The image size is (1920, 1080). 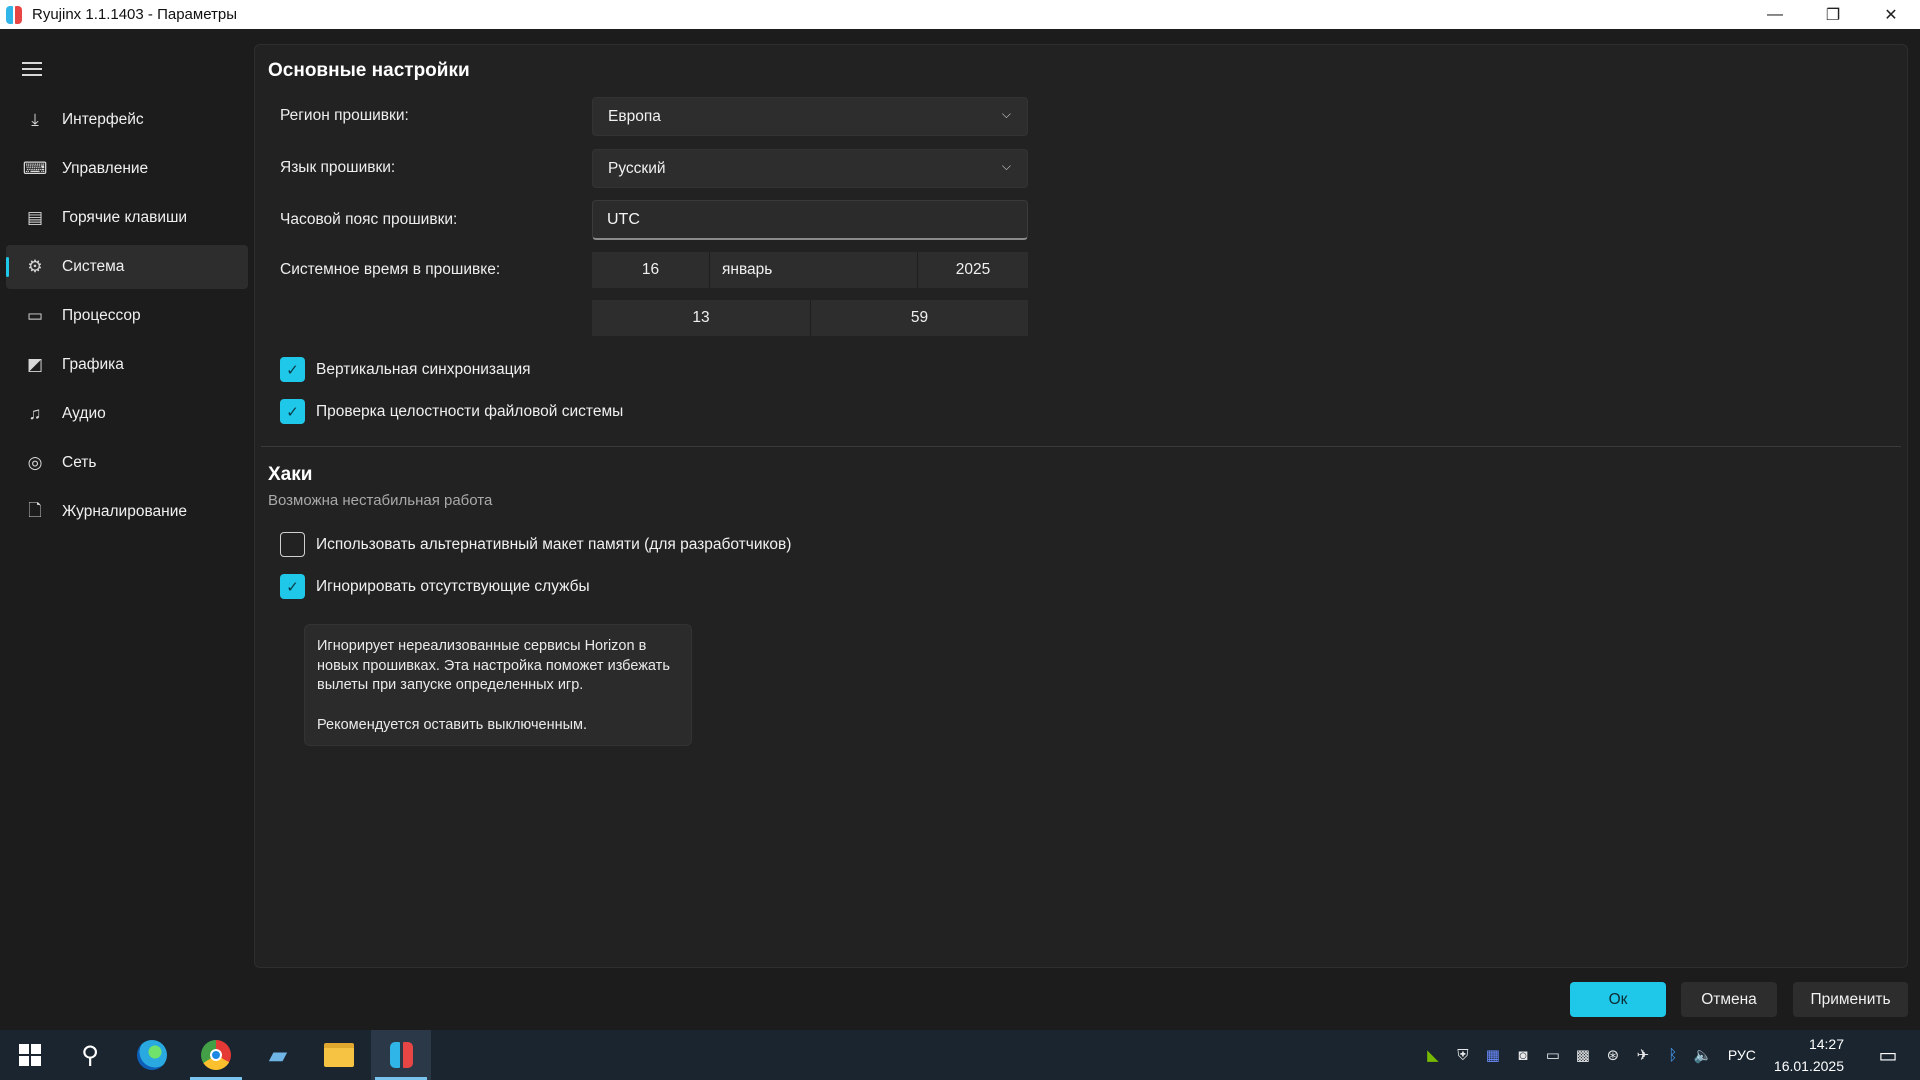 I want to click on edge-icon, so click(x=152, y=1055).